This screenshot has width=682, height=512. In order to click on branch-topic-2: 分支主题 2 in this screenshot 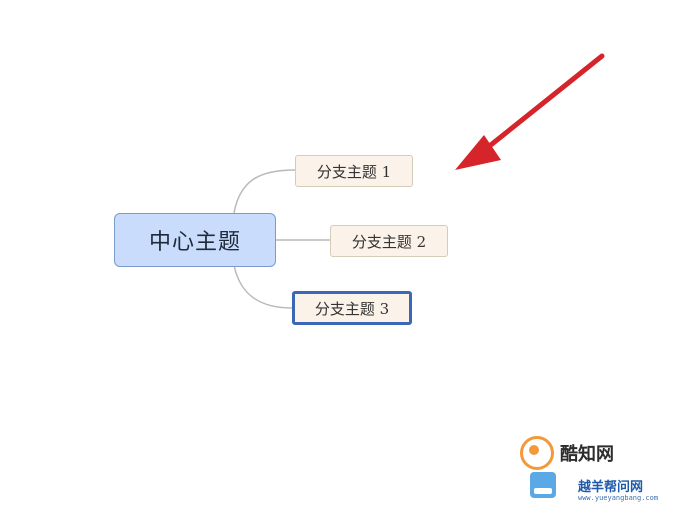, I will do `click(389, 241)`.